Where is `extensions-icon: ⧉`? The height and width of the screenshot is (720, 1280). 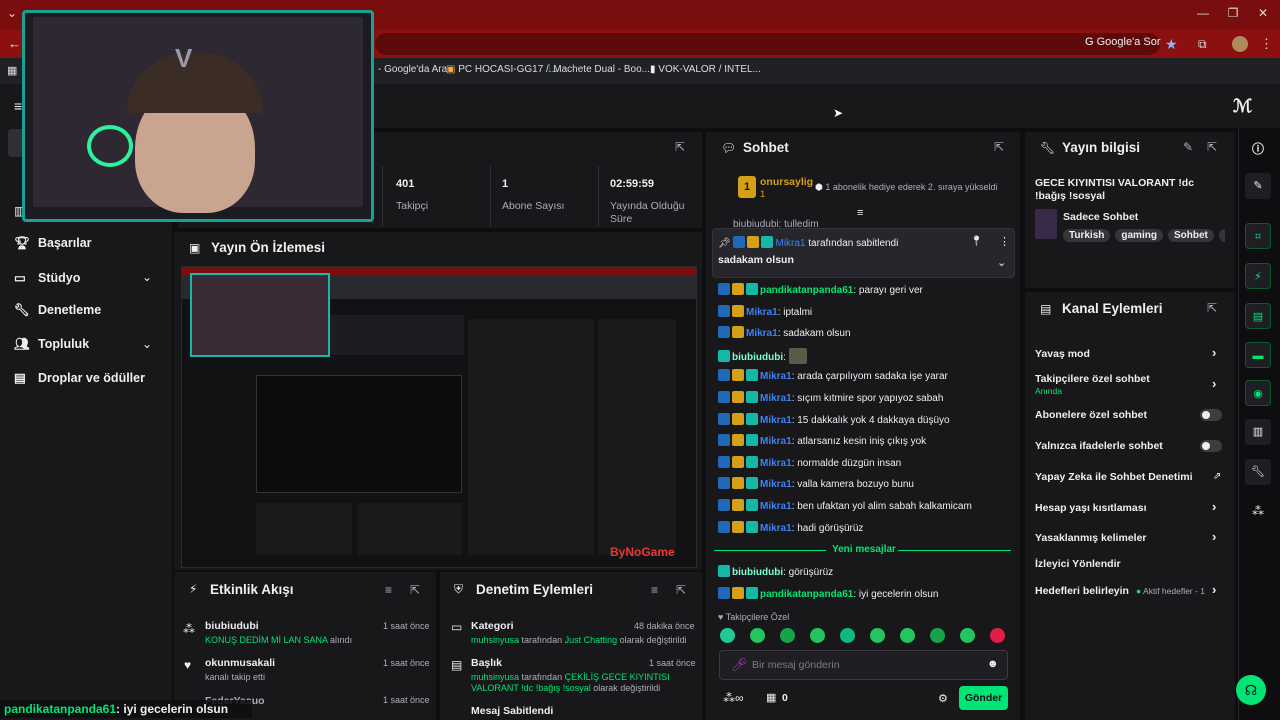 extensions-icon: ⧉ is located at coordinates (1202, 44).